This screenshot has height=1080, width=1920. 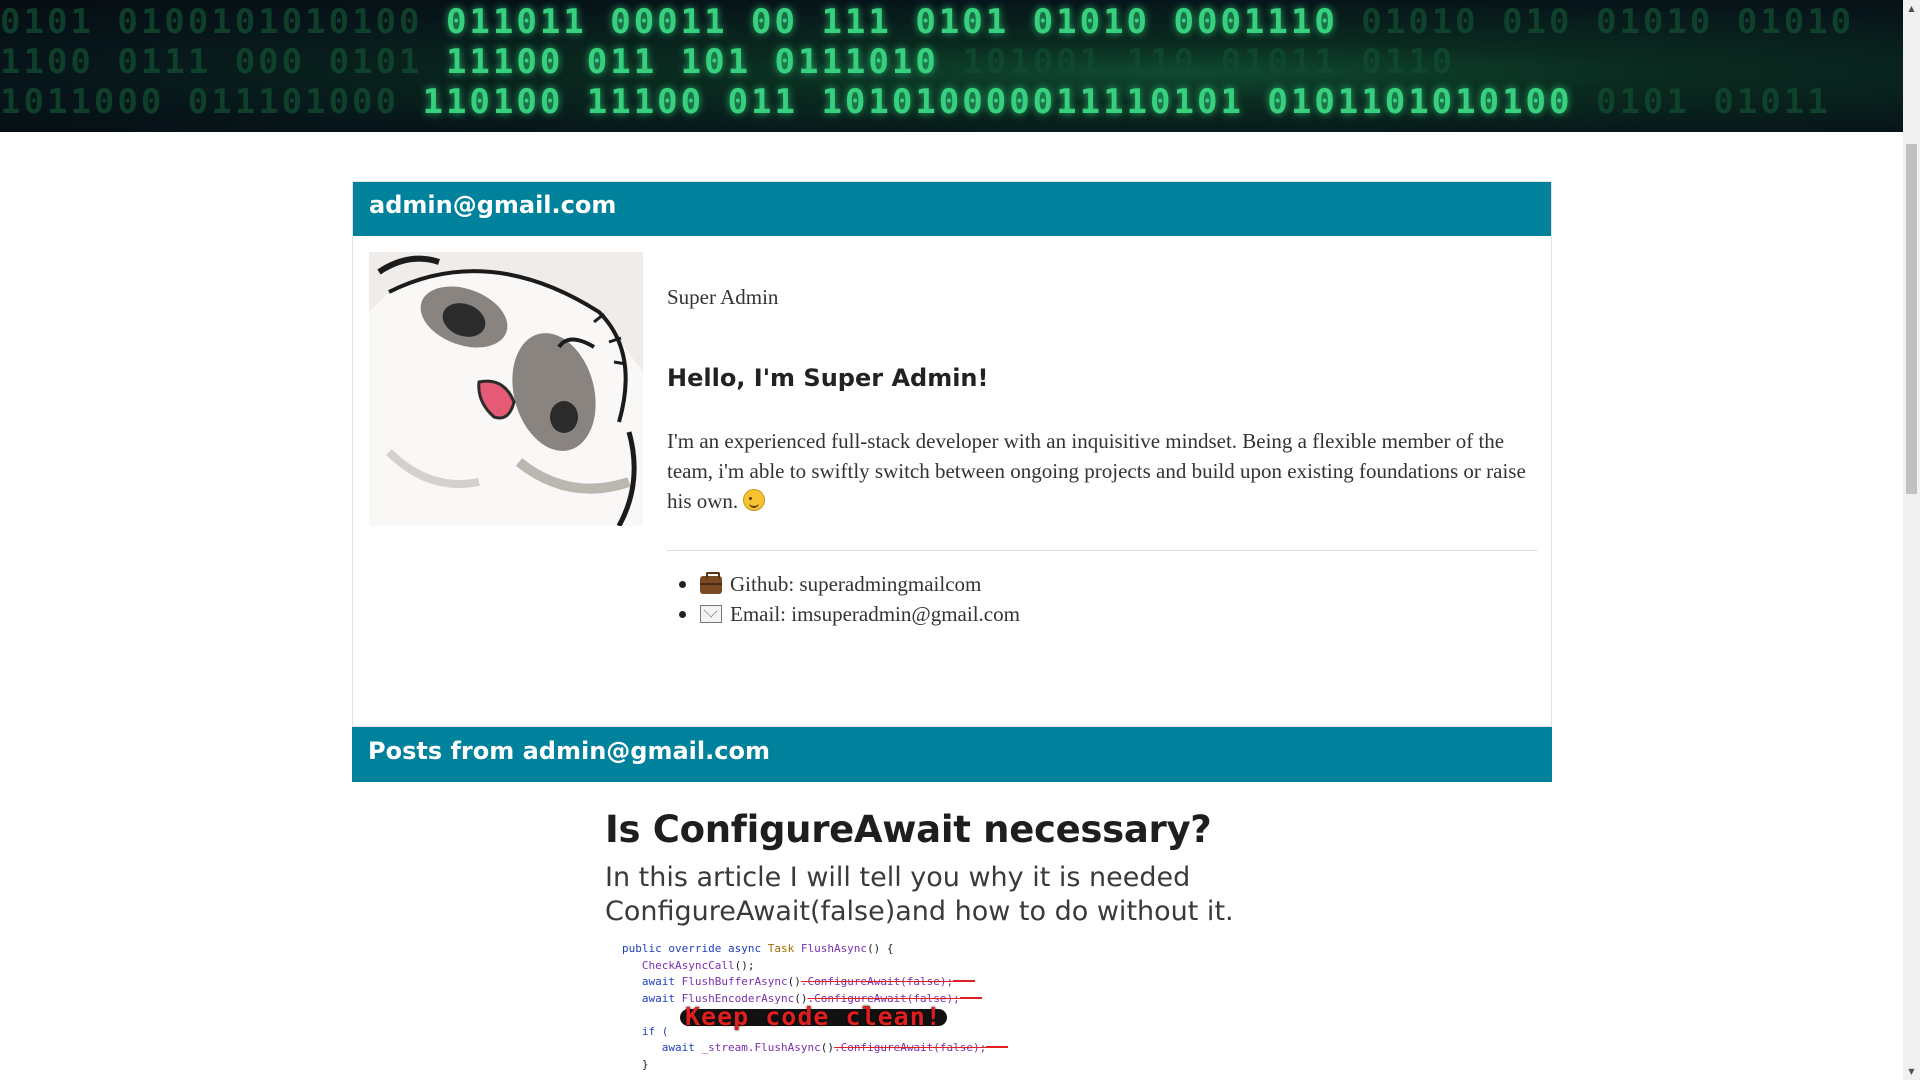 I want to click on list-item-github: Github: superadmingmailcom, so click(x=1102, y=584).